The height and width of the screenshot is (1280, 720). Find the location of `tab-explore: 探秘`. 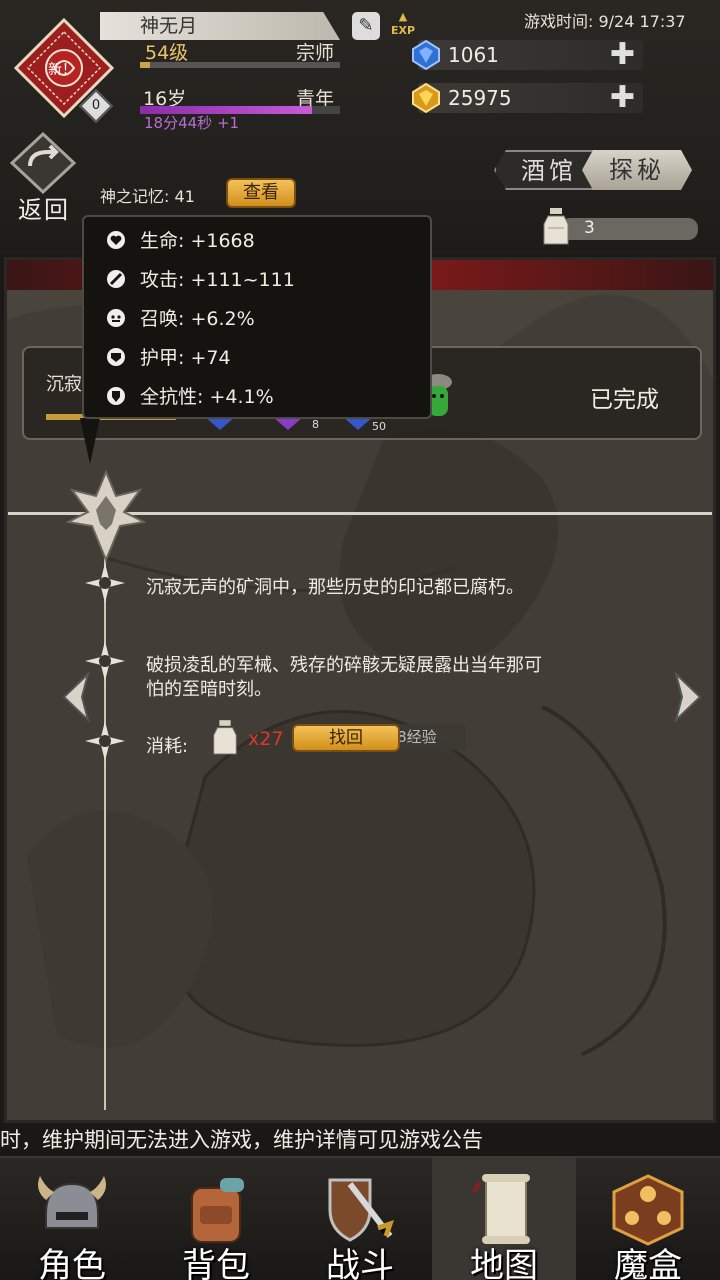

tab-explore: 探秘 is located at coordinates (637, 170).